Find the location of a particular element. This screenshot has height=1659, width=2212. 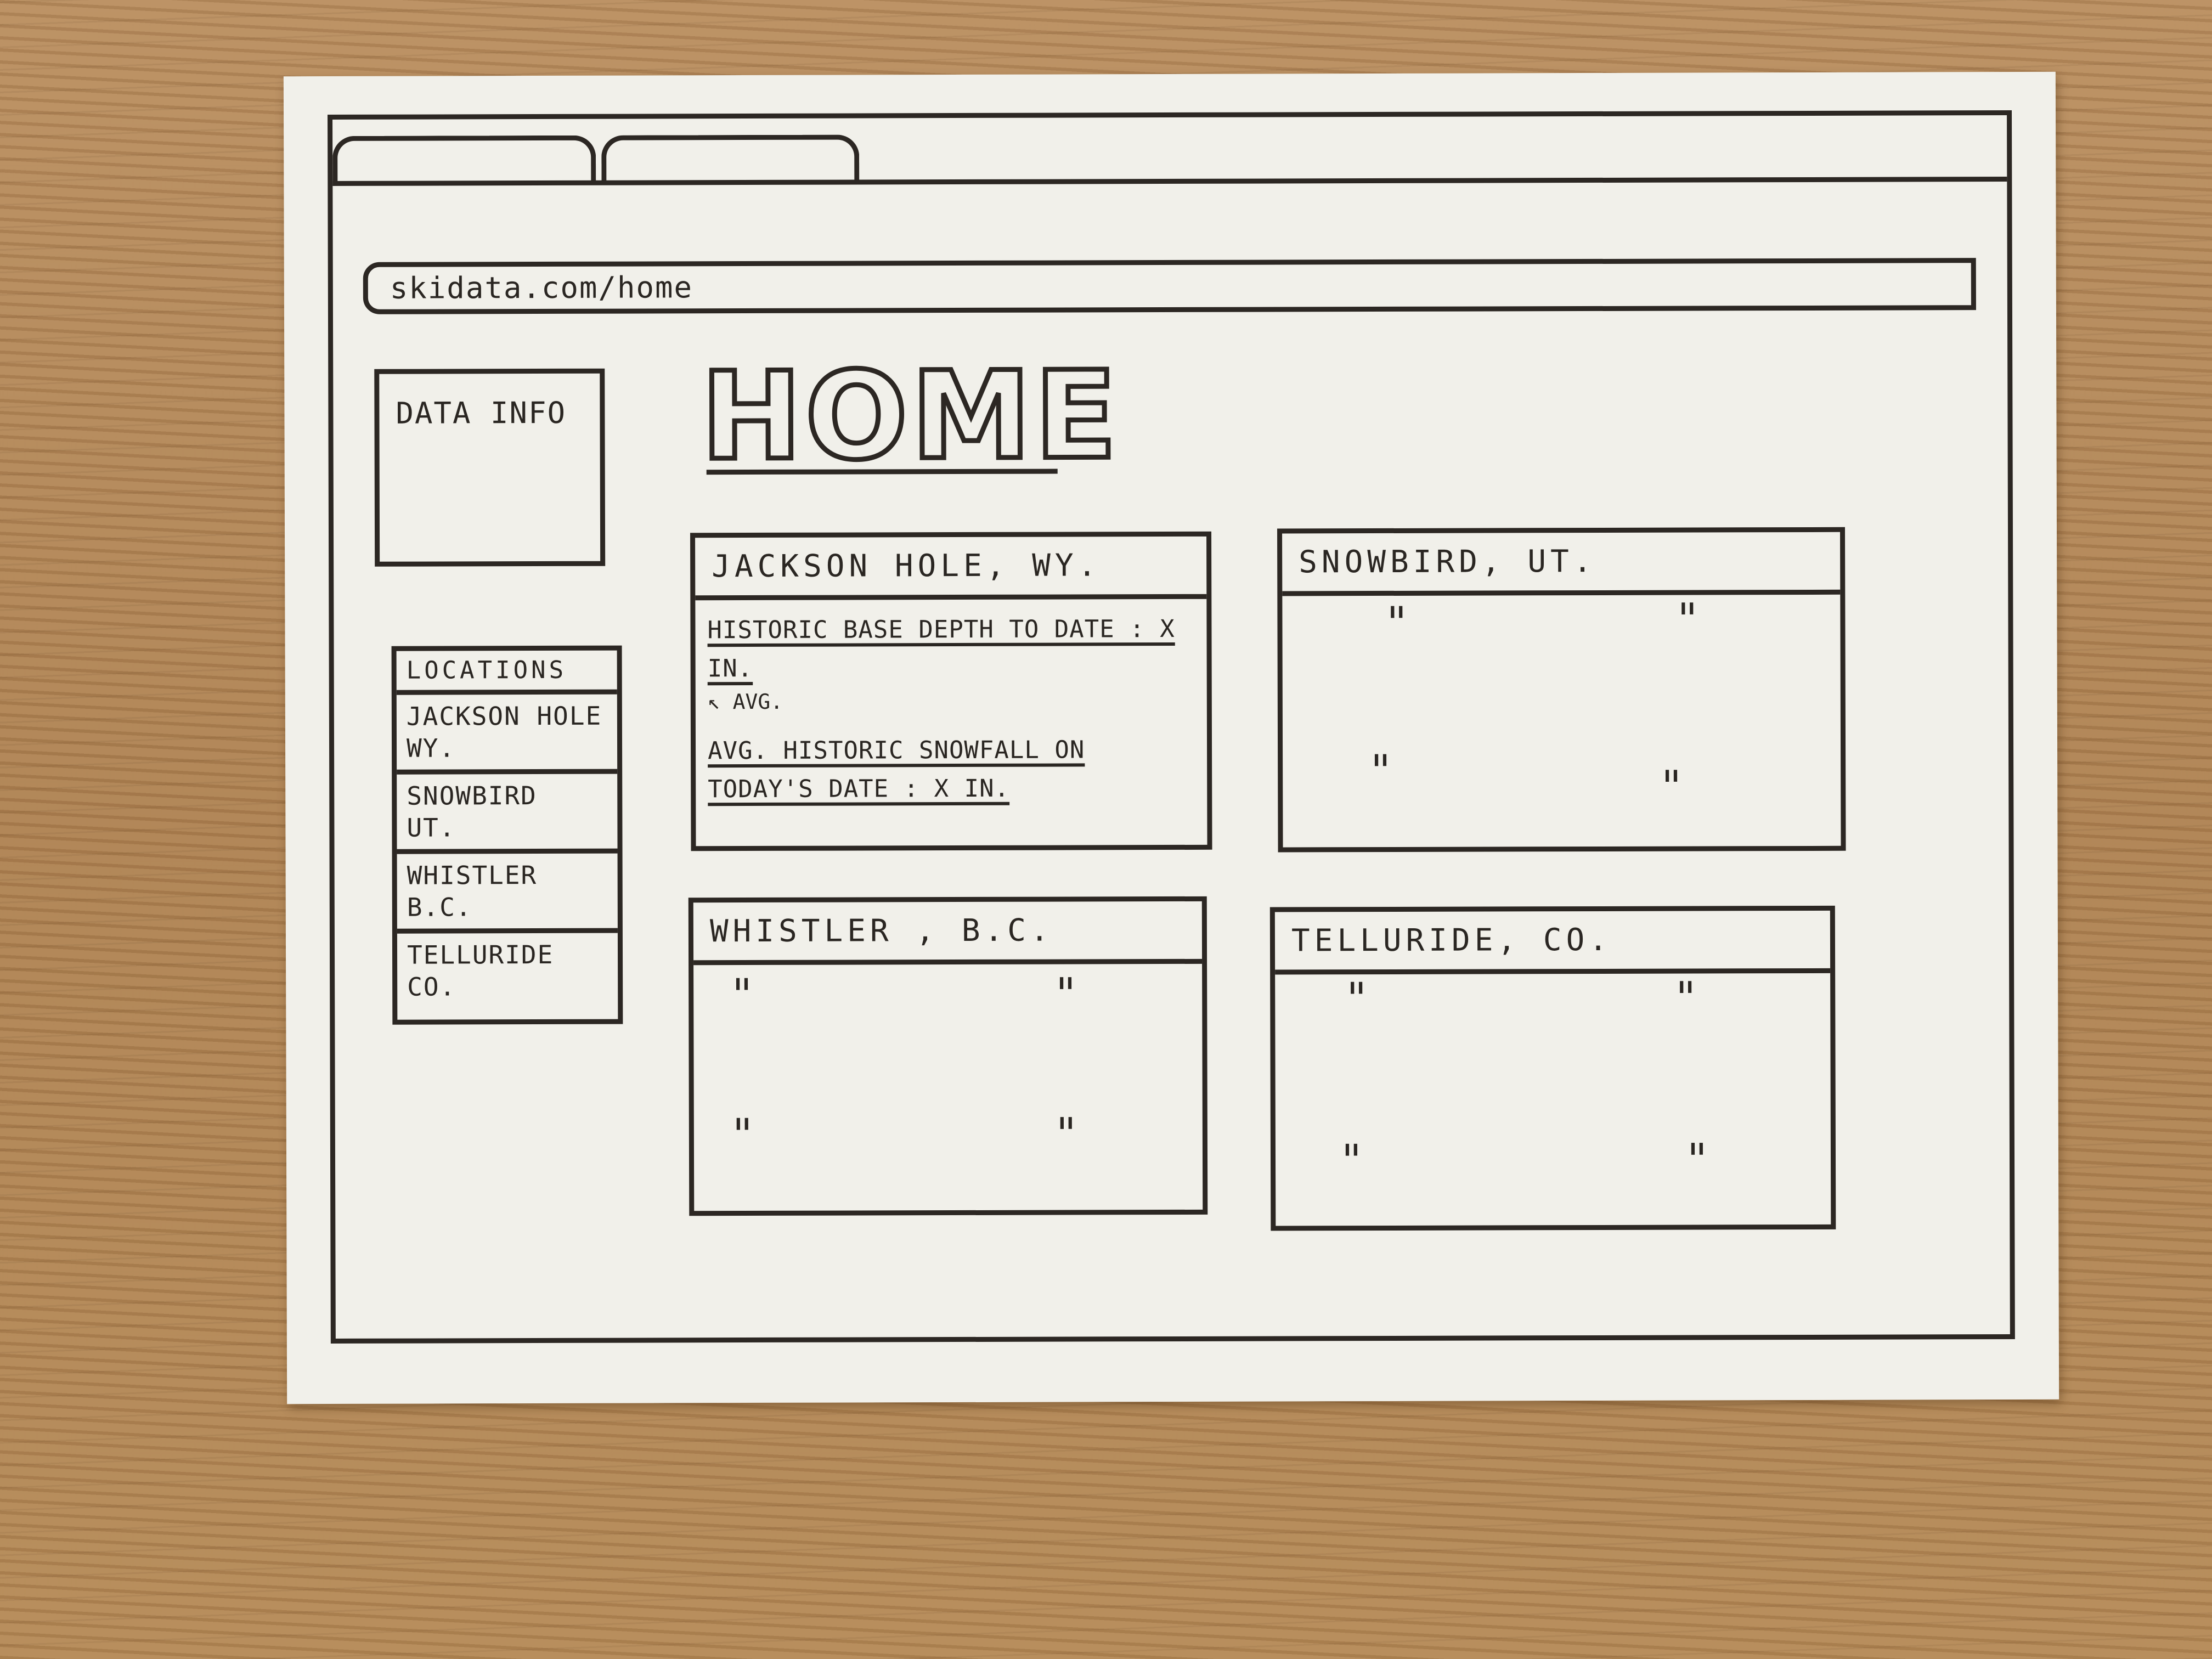

sidebar-item-snowbird: SNOWBIRD UT. is located at coordinates (508, 814).